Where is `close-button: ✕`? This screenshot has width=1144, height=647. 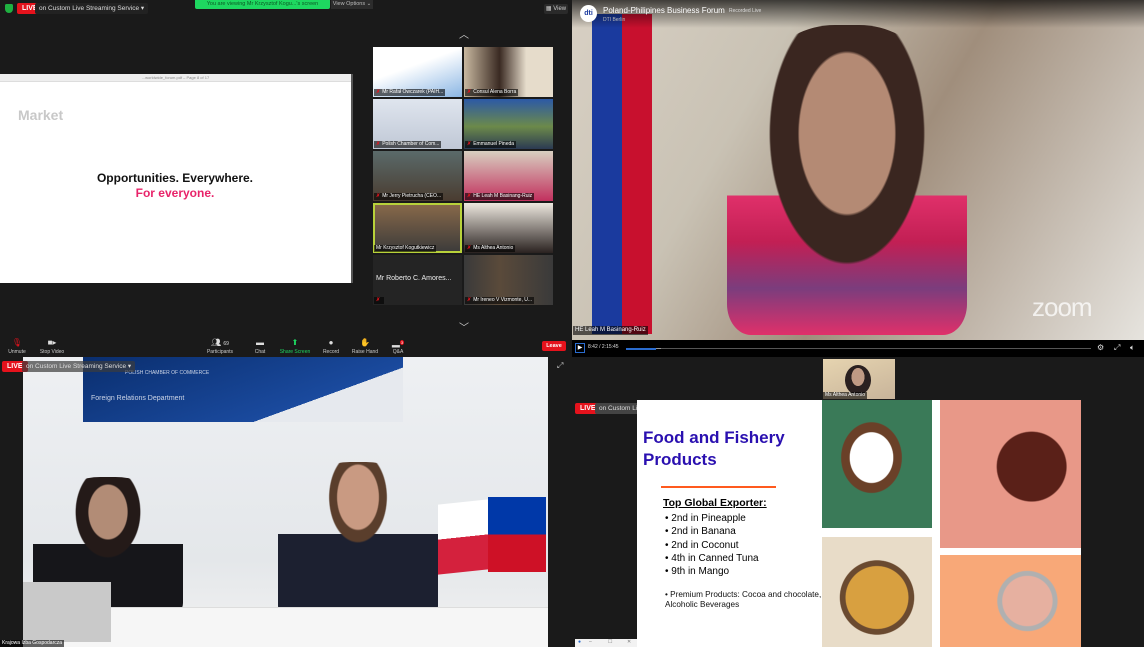 close-button: ✕ is located at coordinates (629, 642).